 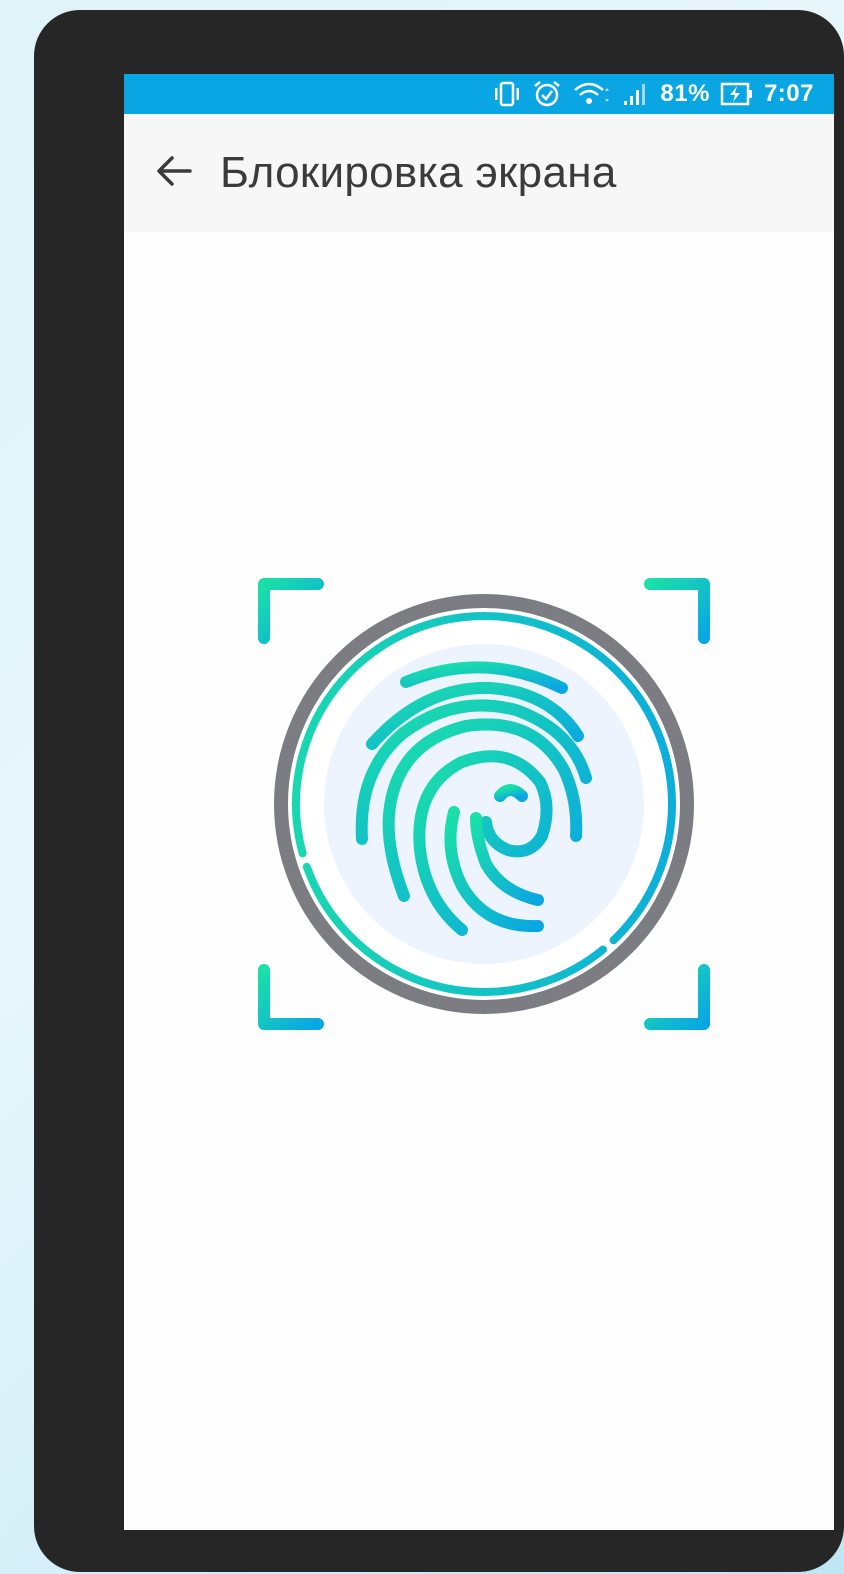 I want to click on battery-charging-icon, so click(x=737, y=94).